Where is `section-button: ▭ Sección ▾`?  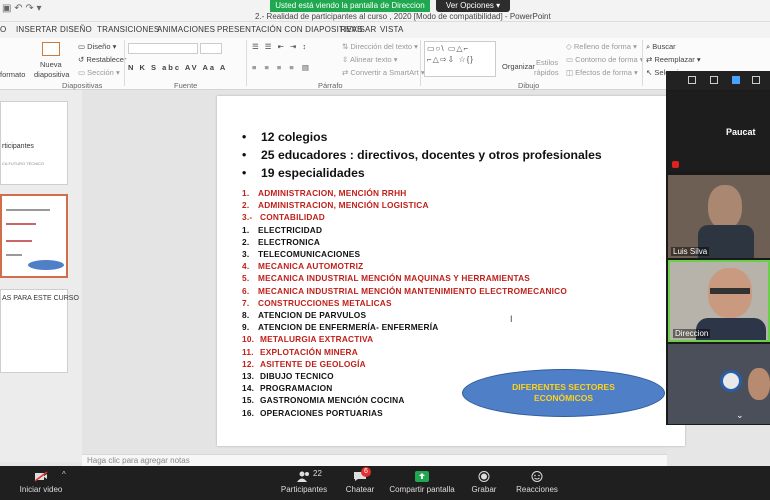
section-button: ▭ Sección ▾ is located at coordinates (99, 72).